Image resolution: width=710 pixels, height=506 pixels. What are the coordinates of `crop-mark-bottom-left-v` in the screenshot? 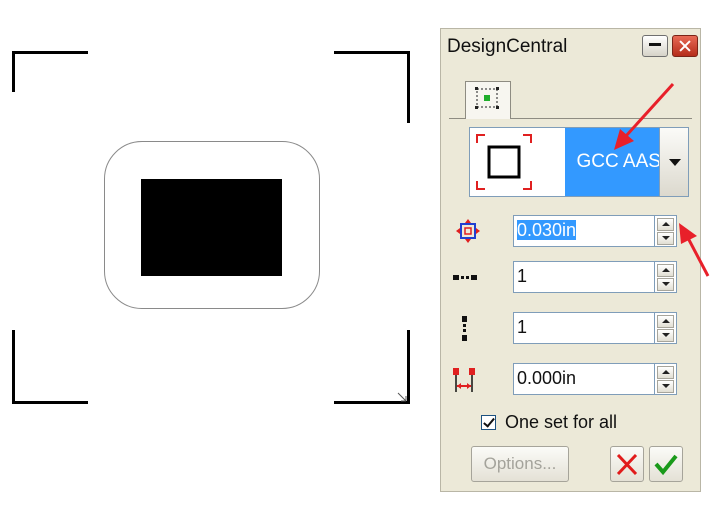 It's located at (13, 367).